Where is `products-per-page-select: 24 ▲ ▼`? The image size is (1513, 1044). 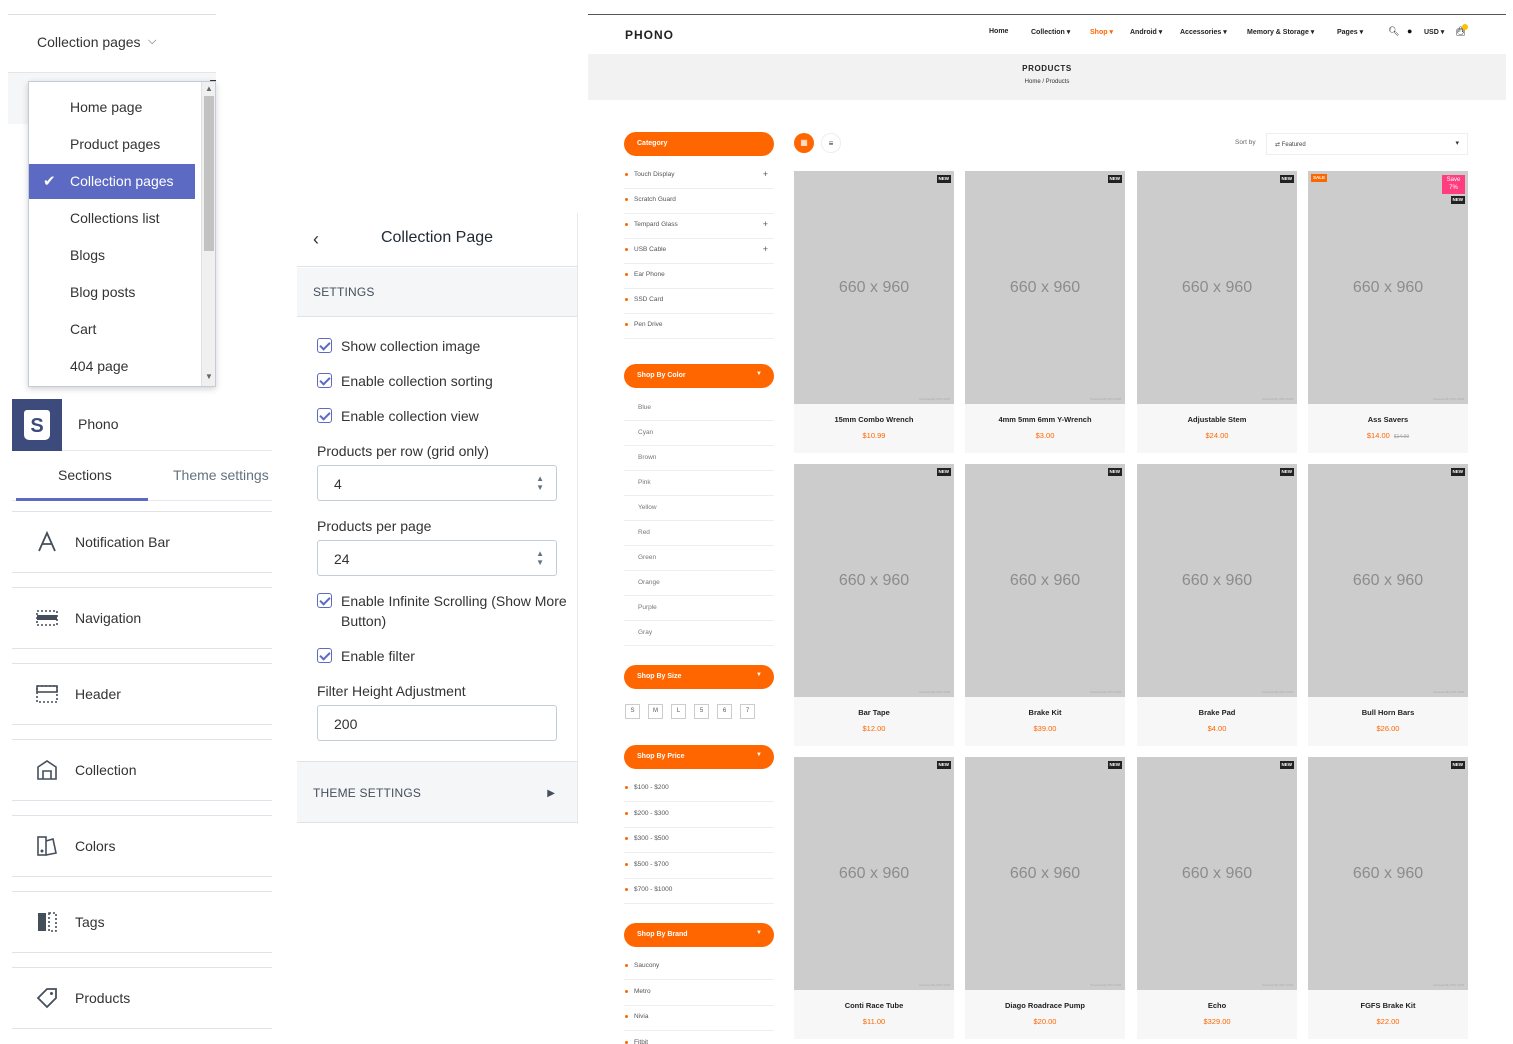
products-per-page-select: 24 ▲ ▼ is located at coordinates (437, 558).